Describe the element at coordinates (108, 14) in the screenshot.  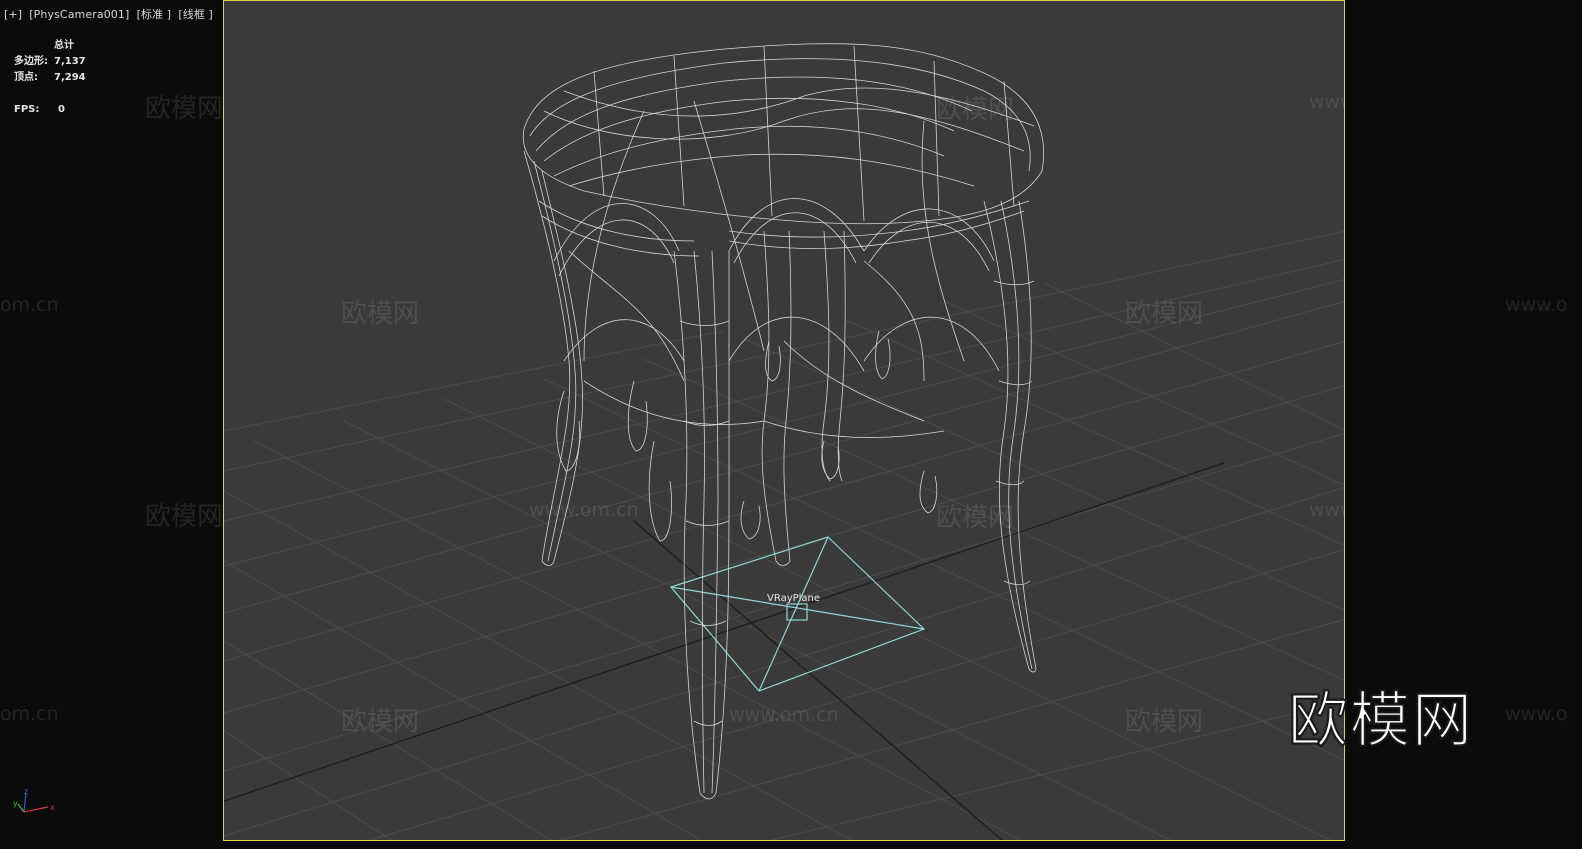
I see `viewport-menu-label: [+] [PhysCamera001] [标准 ] [线框 ]` at that location.